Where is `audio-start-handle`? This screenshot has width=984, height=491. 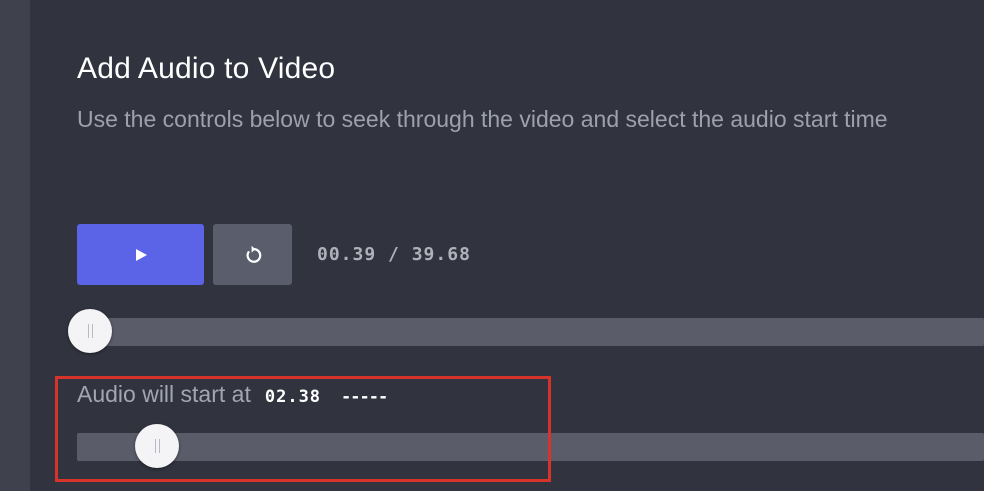
audio-start-handle is located at coordinates (157, 446).